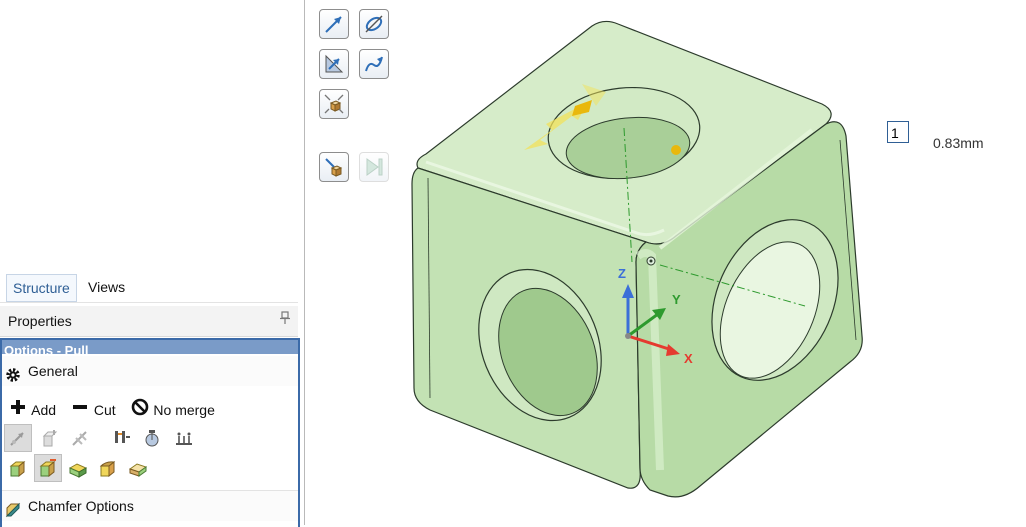 The height and width of the screenshot is (527, 1026). Describe the element at coordinates (108, 468) in the screenshot. I see `round-tool-button` at that location.